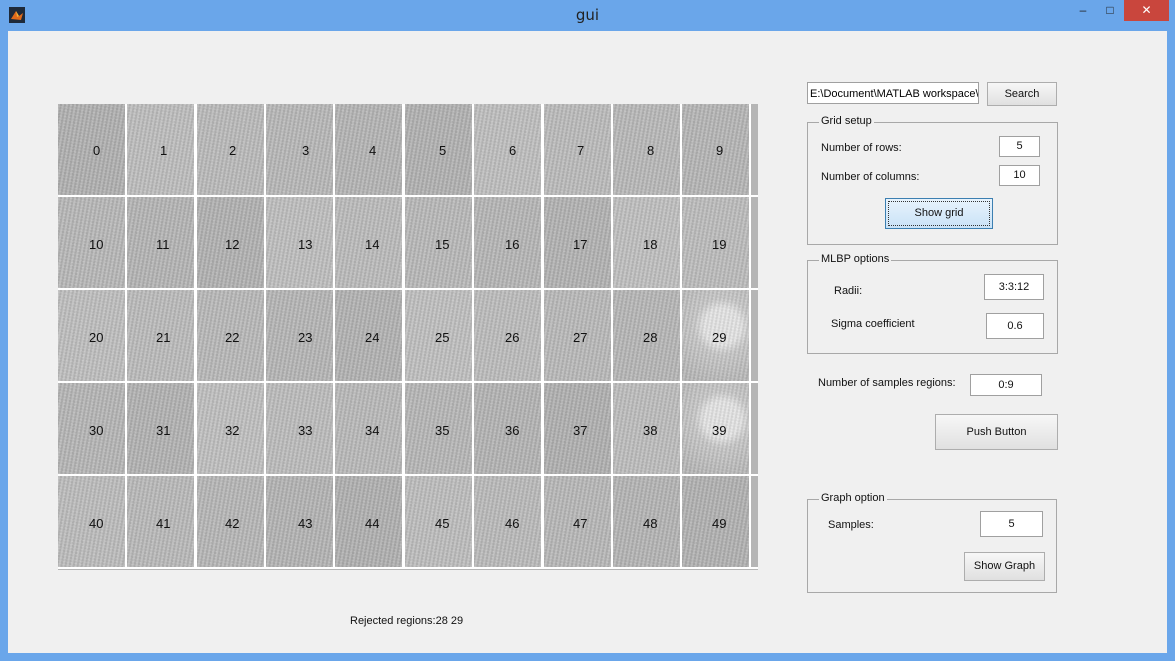  I want to click on grid-cell: 30, so click(91, 428).